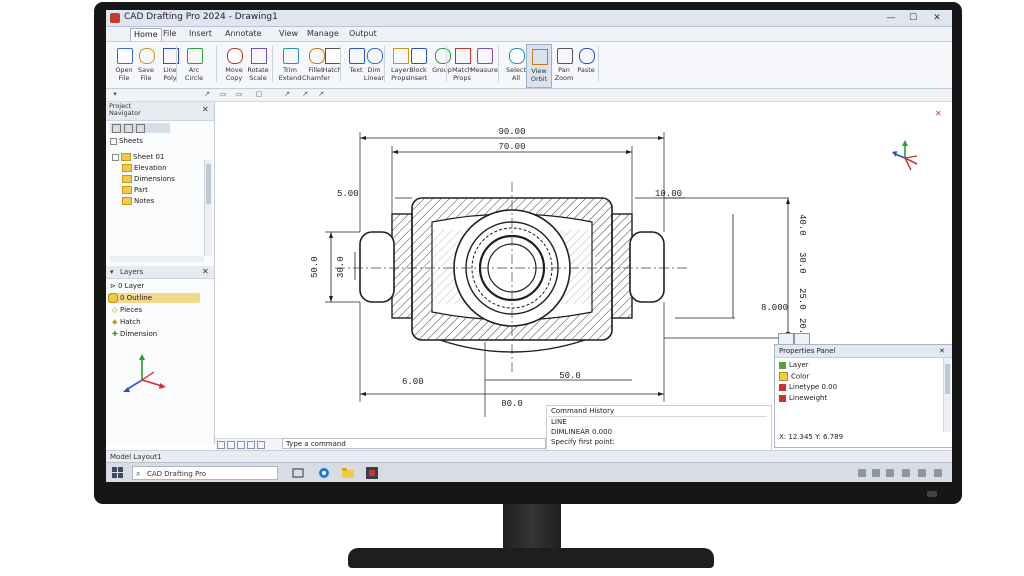  Describe the element at coordinates (241, 445) in the screenshot. I see `ortho-icon` at that location.